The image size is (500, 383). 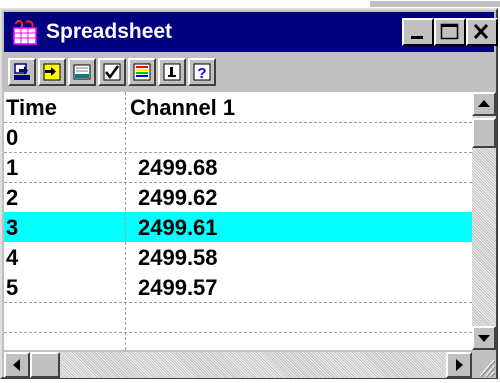 I want to click on print-icon, so click(x=82, y=72).